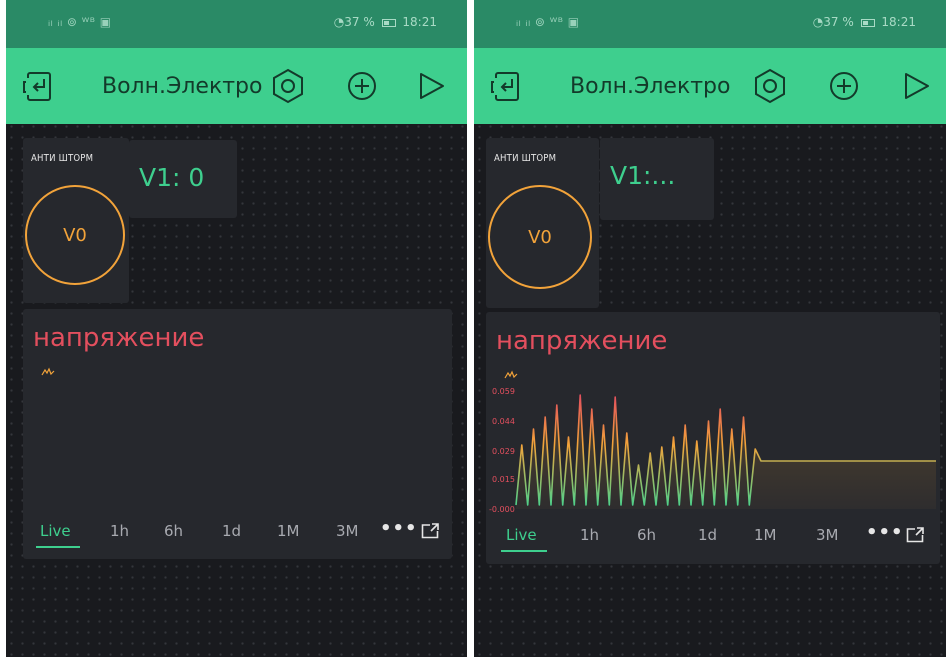 Image resolution: width=946 pixels, height=657 pixels. I want to click on y-tick-label: 0.029, so click(503, 451).